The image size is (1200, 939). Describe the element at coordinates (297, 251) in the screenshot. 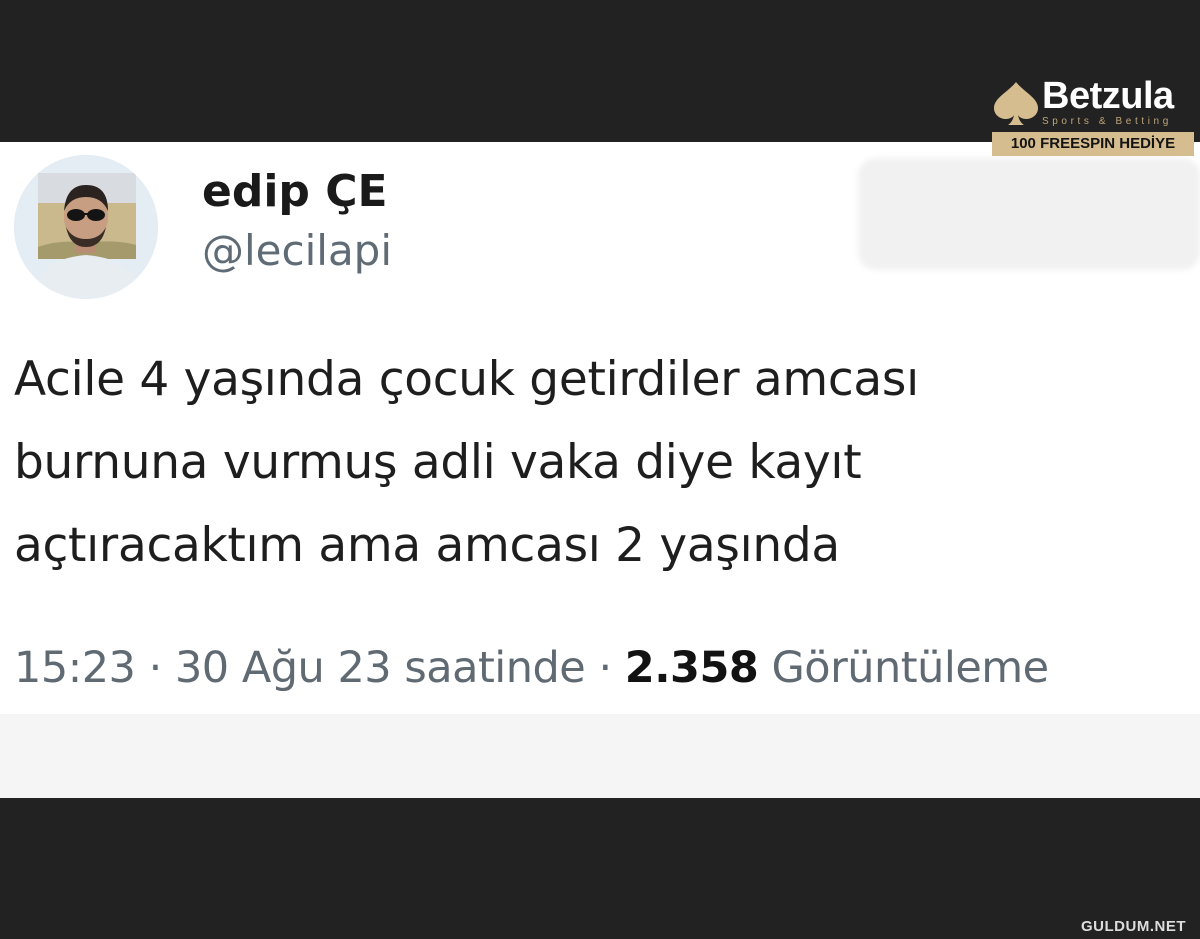

I see `user-handle: @lecilapi` at that location.